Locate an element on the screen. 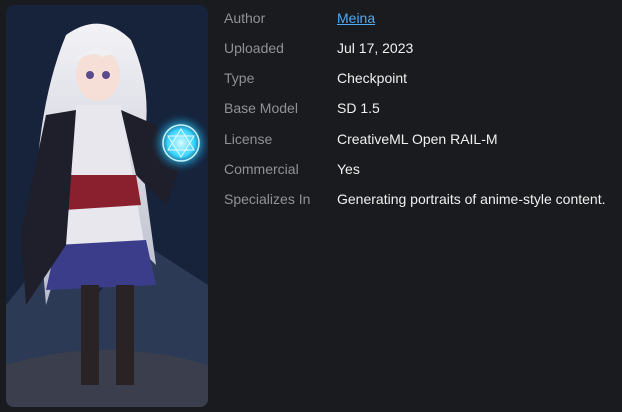 The width and height of the screenshot is (622, 412). detail-value: SD 1.5 is located at coordinates (358, 108).